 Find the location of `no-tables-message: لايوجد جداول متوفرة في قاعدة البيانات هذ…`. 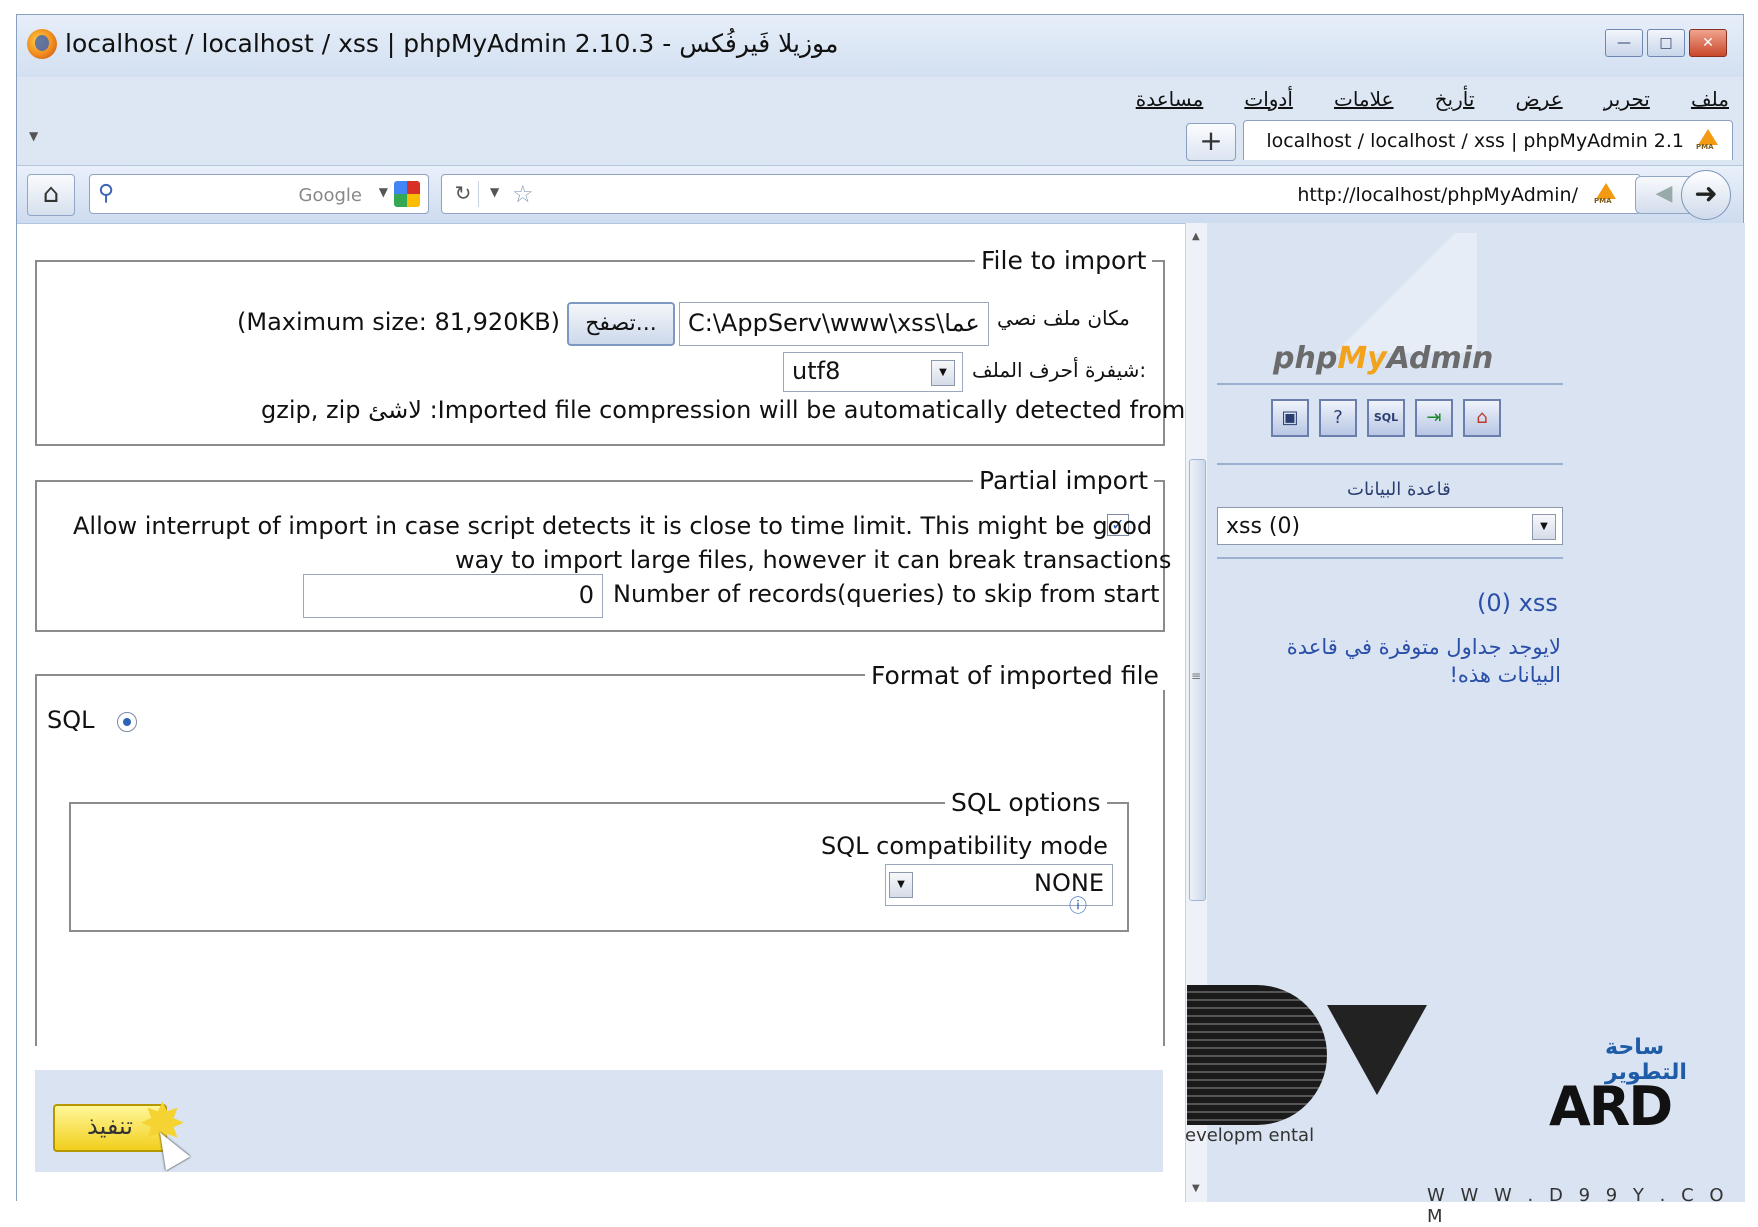

no-tables-message: لايوجد جداول متوفرة في قاعدة البيانات هذ… is located at coordinates (1423, 661).